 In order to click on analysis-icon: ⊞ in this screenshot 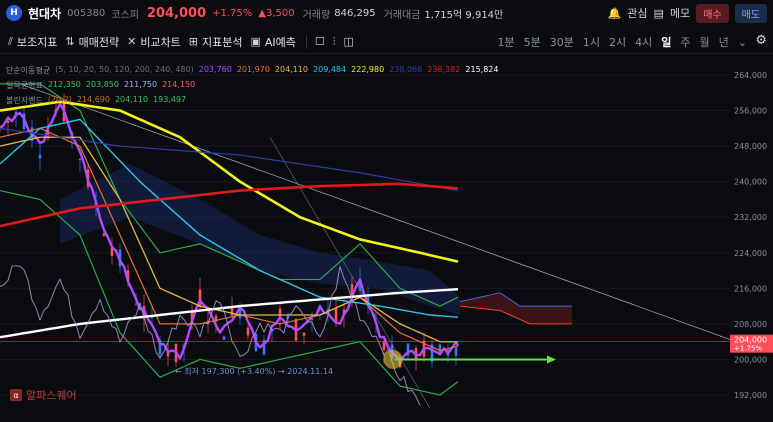, I will do `click(193, 41)`.